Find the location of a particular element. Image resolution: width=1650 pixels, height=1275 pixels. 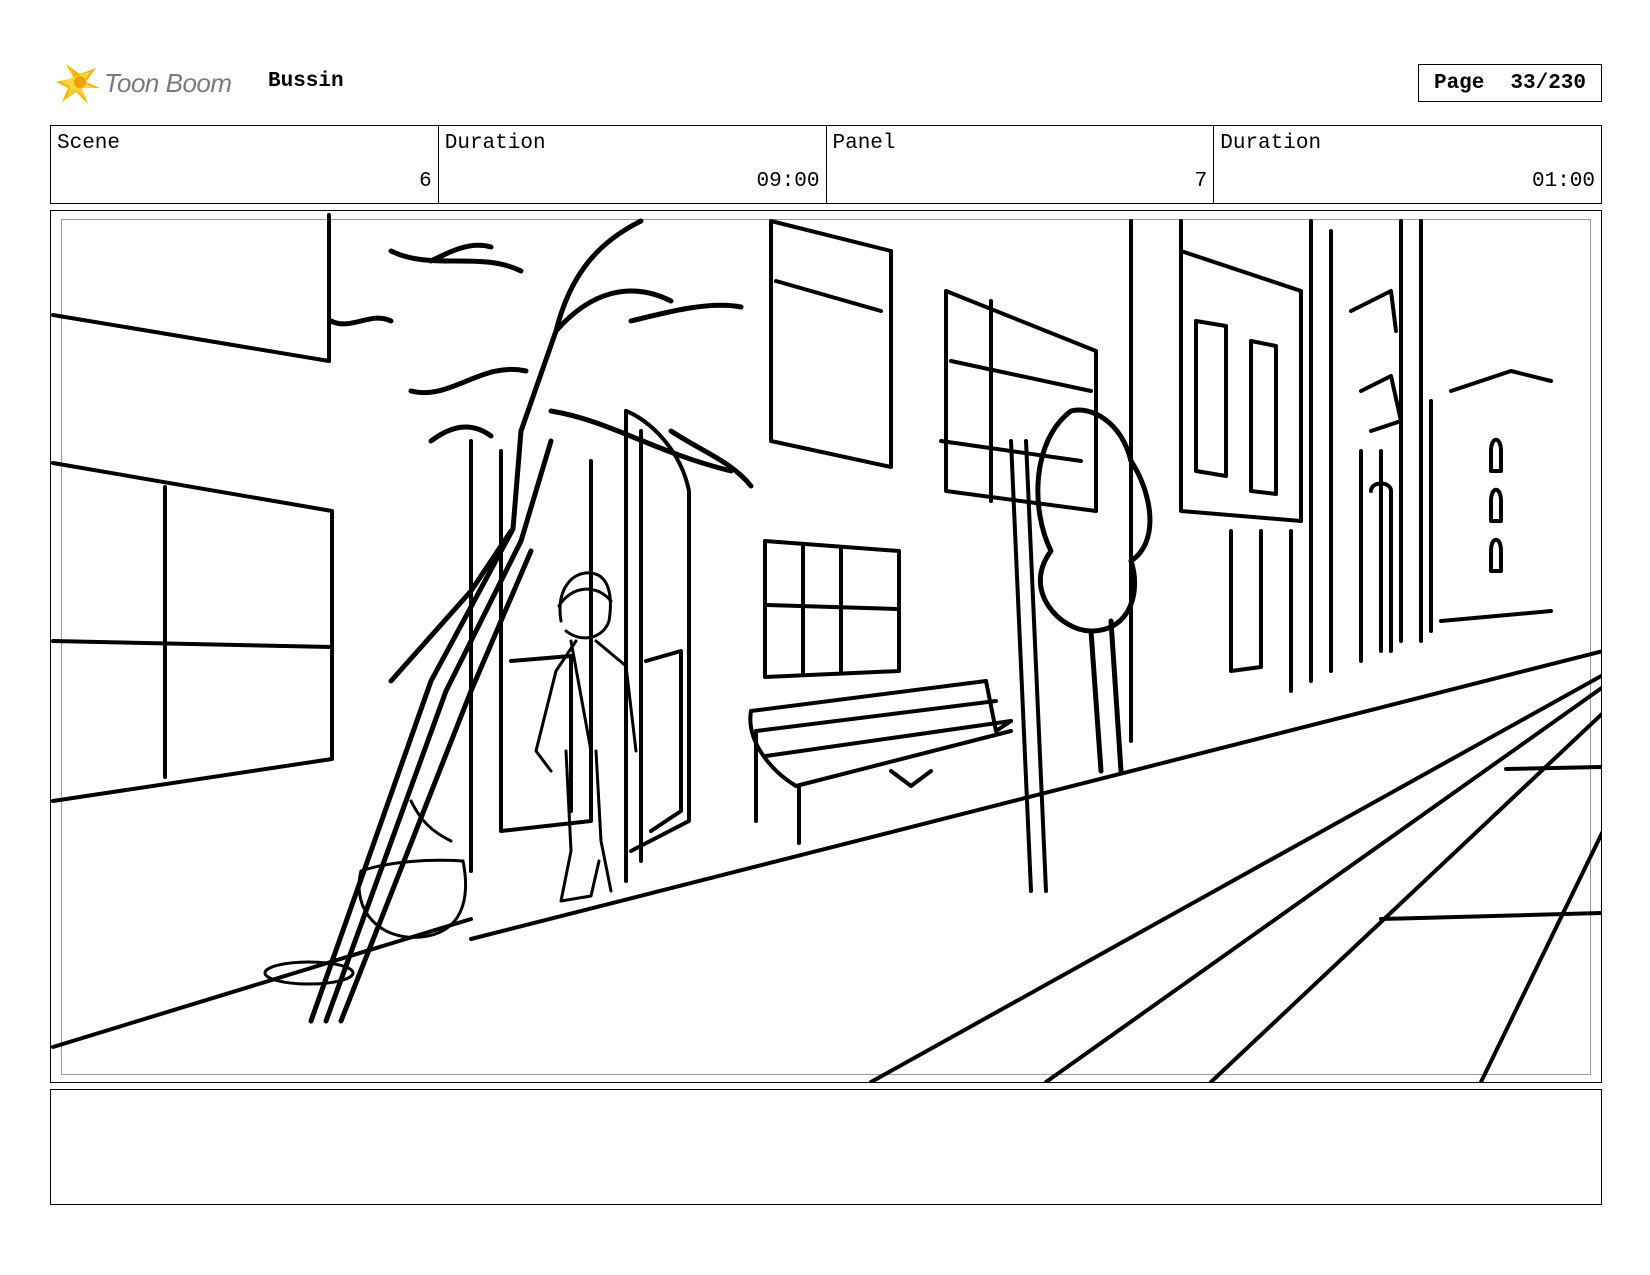

scene-label: Scene is located at coordinates (89, 143).